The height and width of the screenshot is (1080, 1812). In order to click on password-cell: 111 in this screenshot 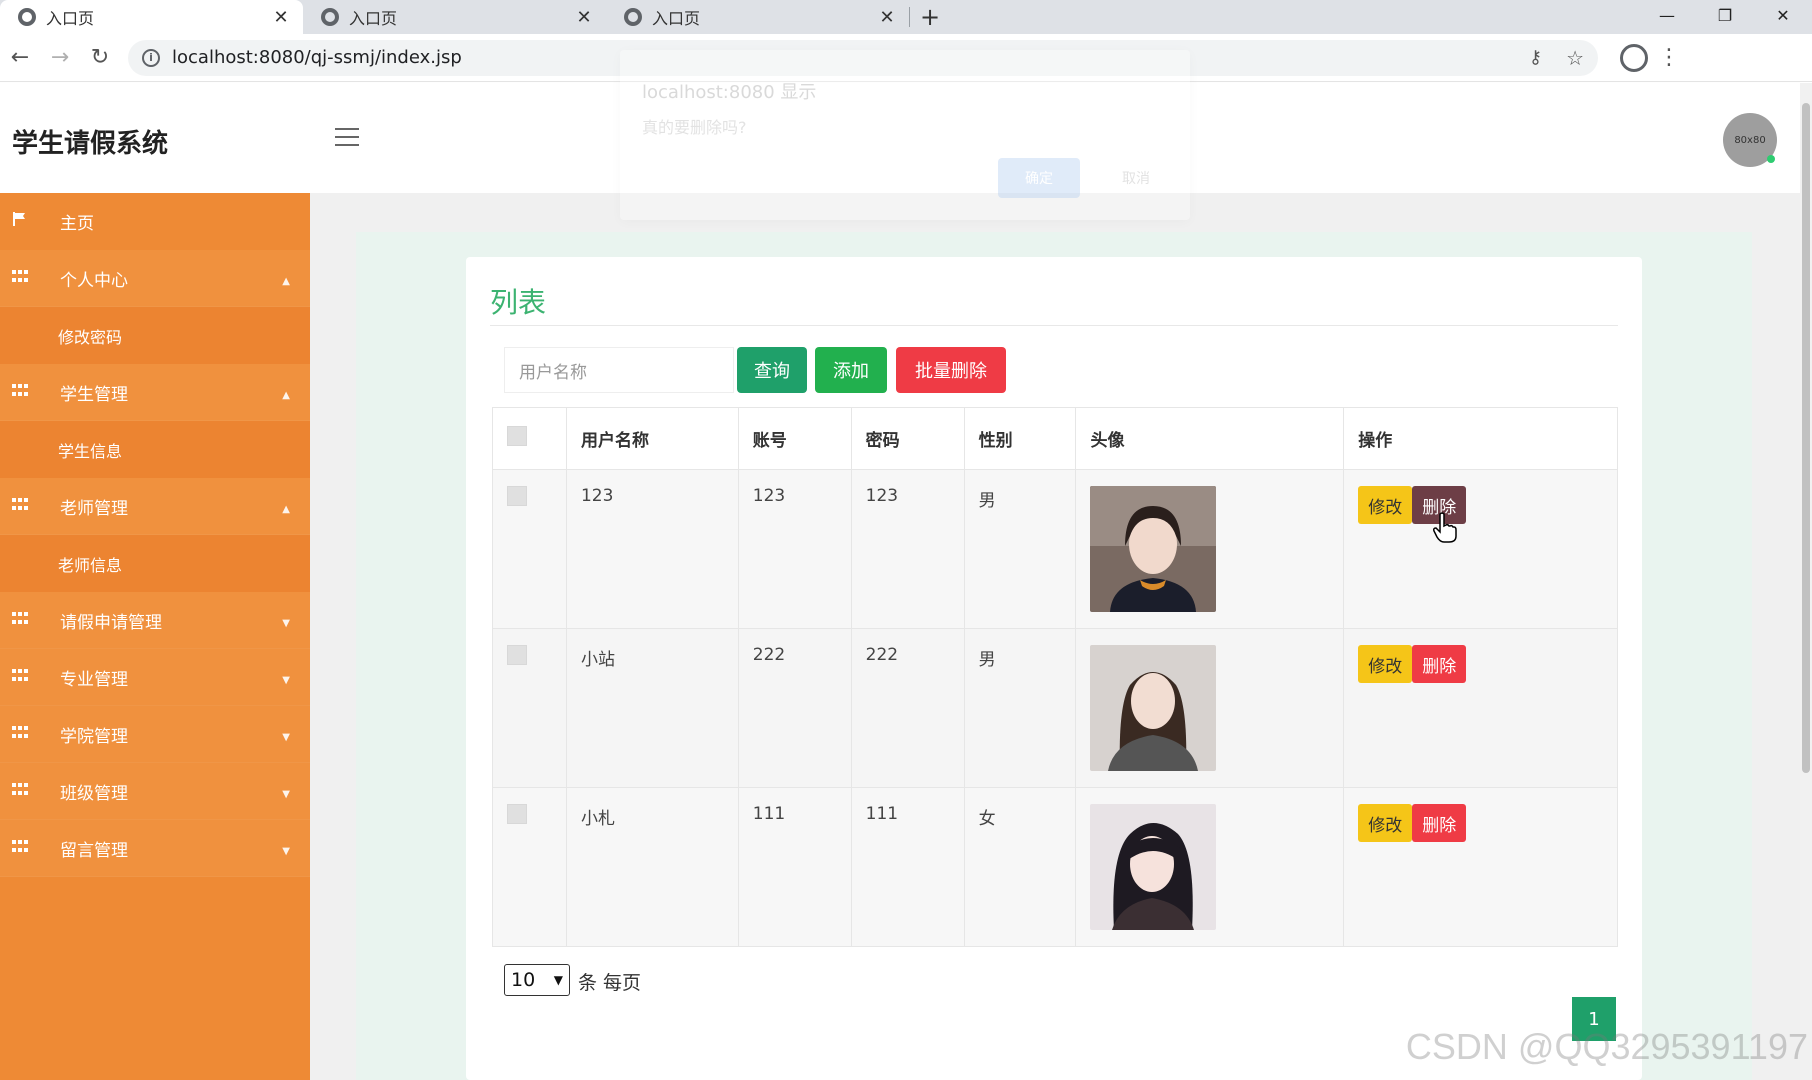, I will do `click(907, 867)`.